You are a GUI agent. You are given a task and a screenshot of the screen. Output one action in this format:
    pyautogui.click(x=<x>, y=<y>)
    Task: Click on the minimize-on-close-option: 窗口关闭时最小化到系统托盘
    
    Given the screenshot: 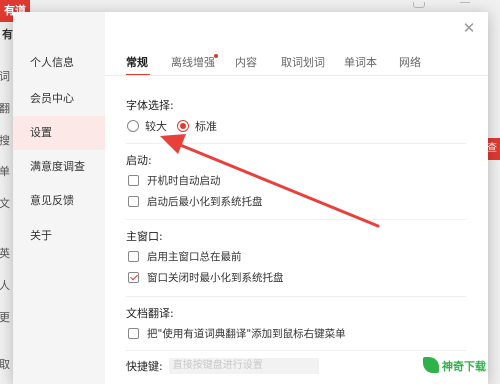 What is the action you would take?
    pyautogui.click(x=206, y=277)
    